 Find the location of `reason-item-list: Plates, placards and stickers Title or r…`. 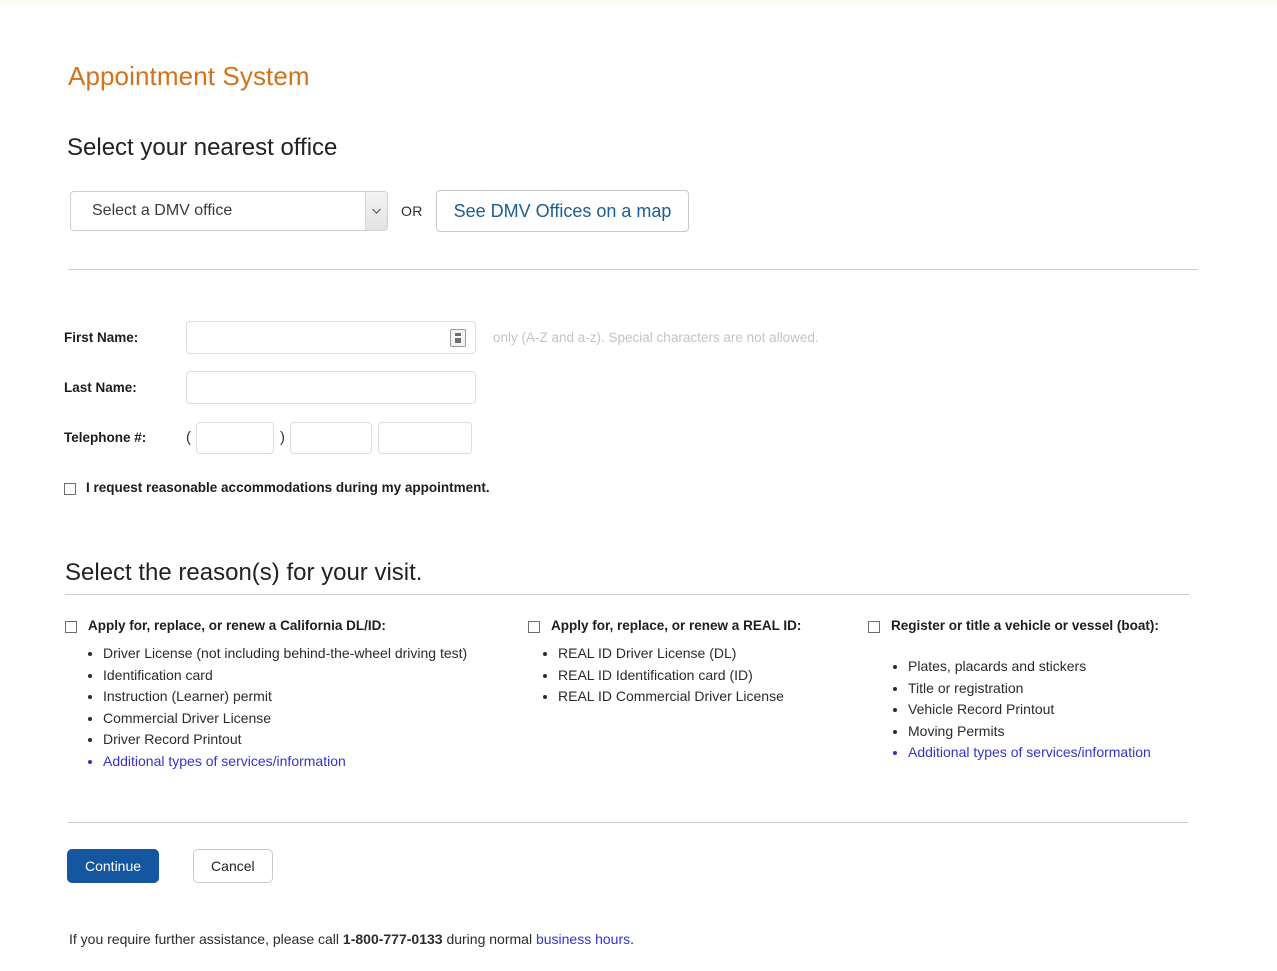

reason-item-list: Plates, placards and stickers Title or r… is located at coordinates (1038, 710).